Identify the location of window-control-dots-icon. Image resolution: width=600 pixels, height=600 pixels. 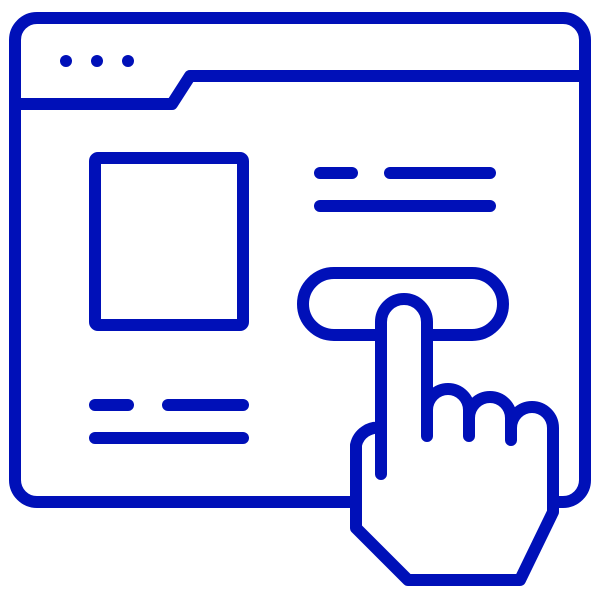
(97, 61).